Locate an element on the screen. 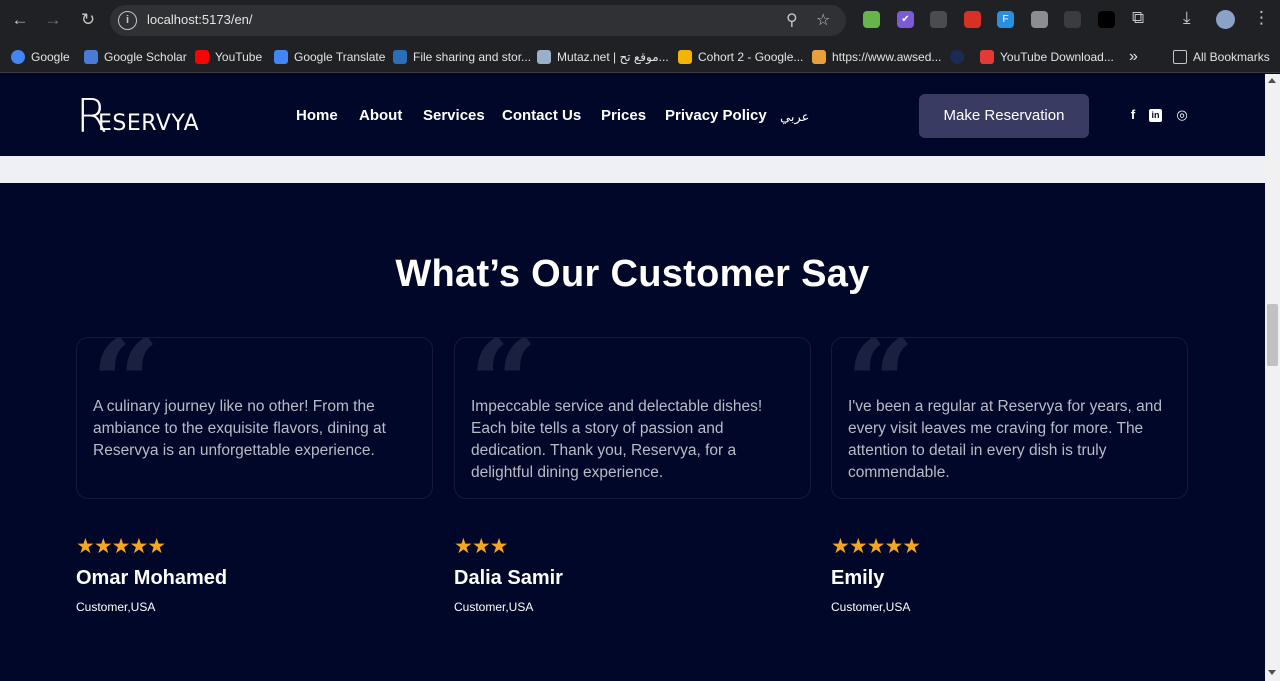 This screenshot has width=1280, height=681. extensions-puzzle-icon: ⧉ is located at coordinates (1138, 18).